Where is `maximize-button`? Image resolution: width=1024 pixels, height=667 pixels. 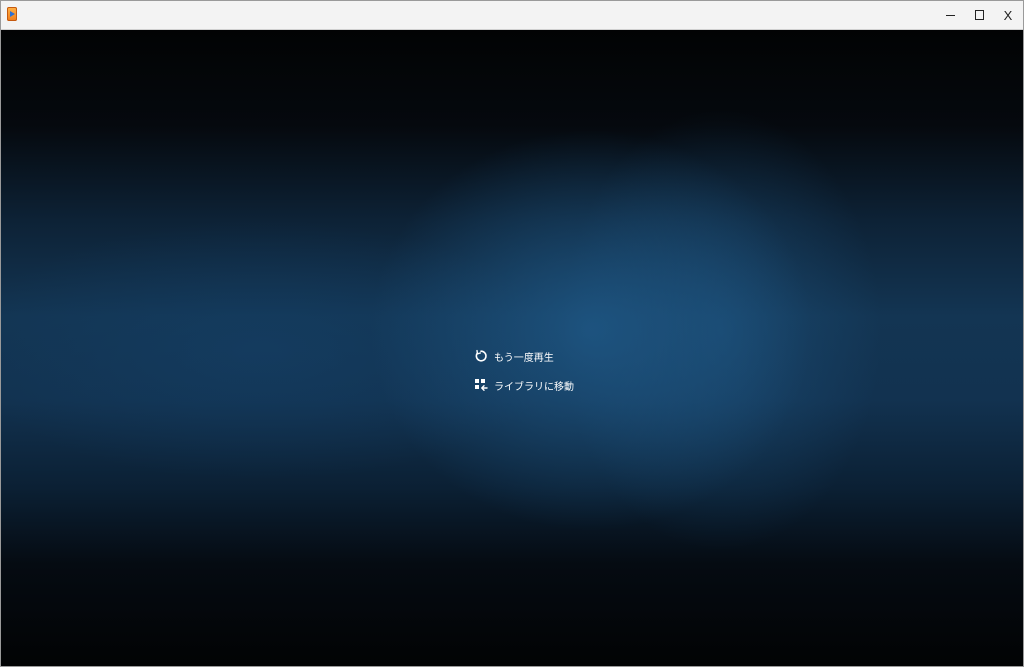 maximize-button is located at coordinates (979, 15).